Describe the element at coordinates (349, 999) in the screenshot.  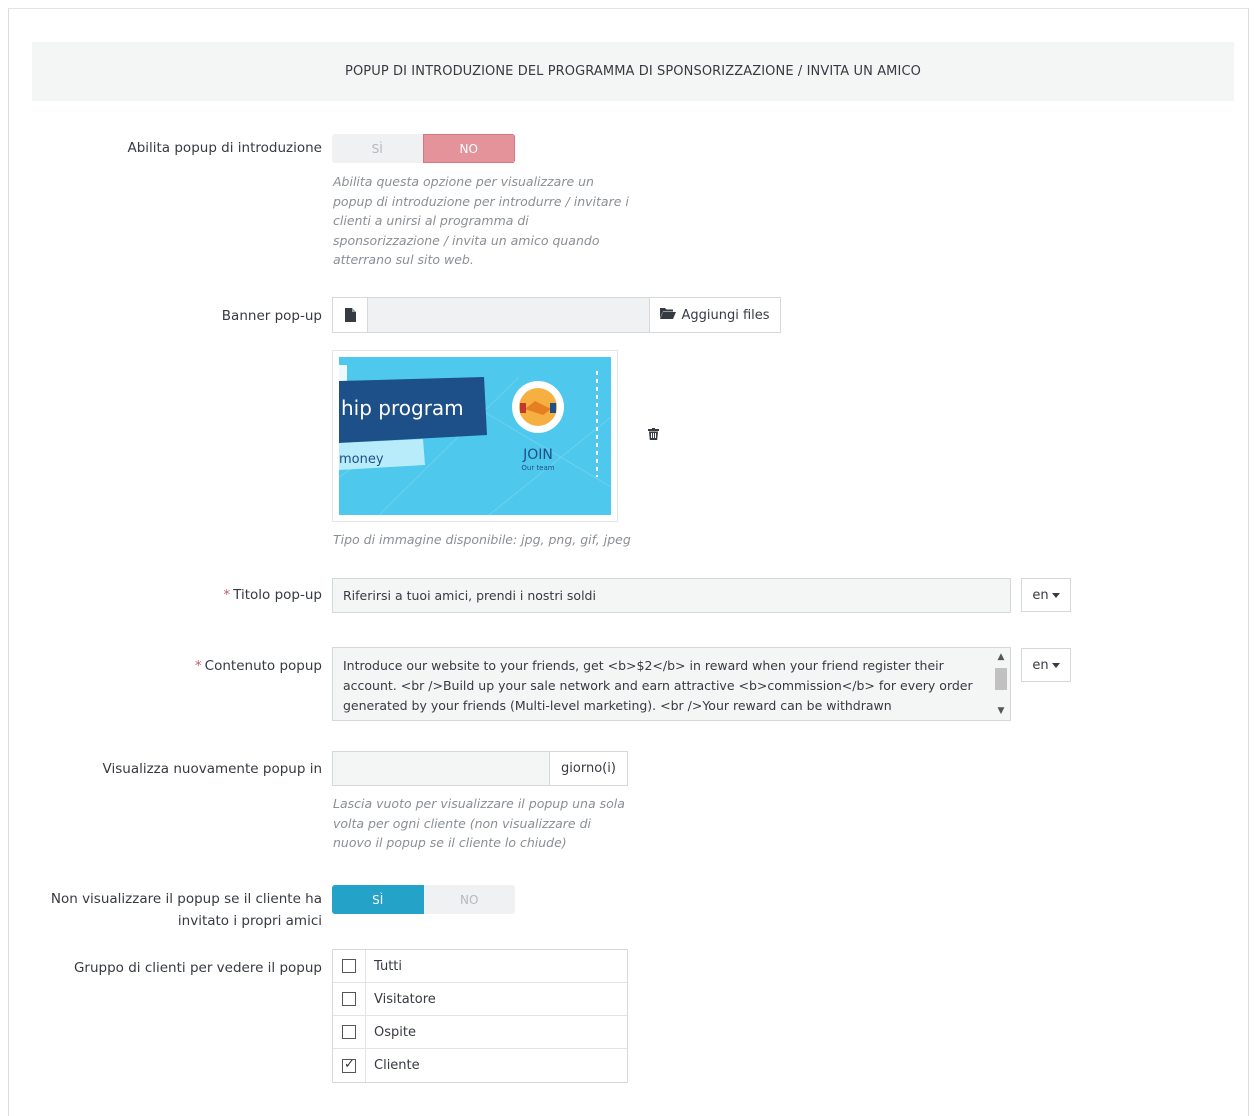
I see `checkbox-visitatore` at that location.